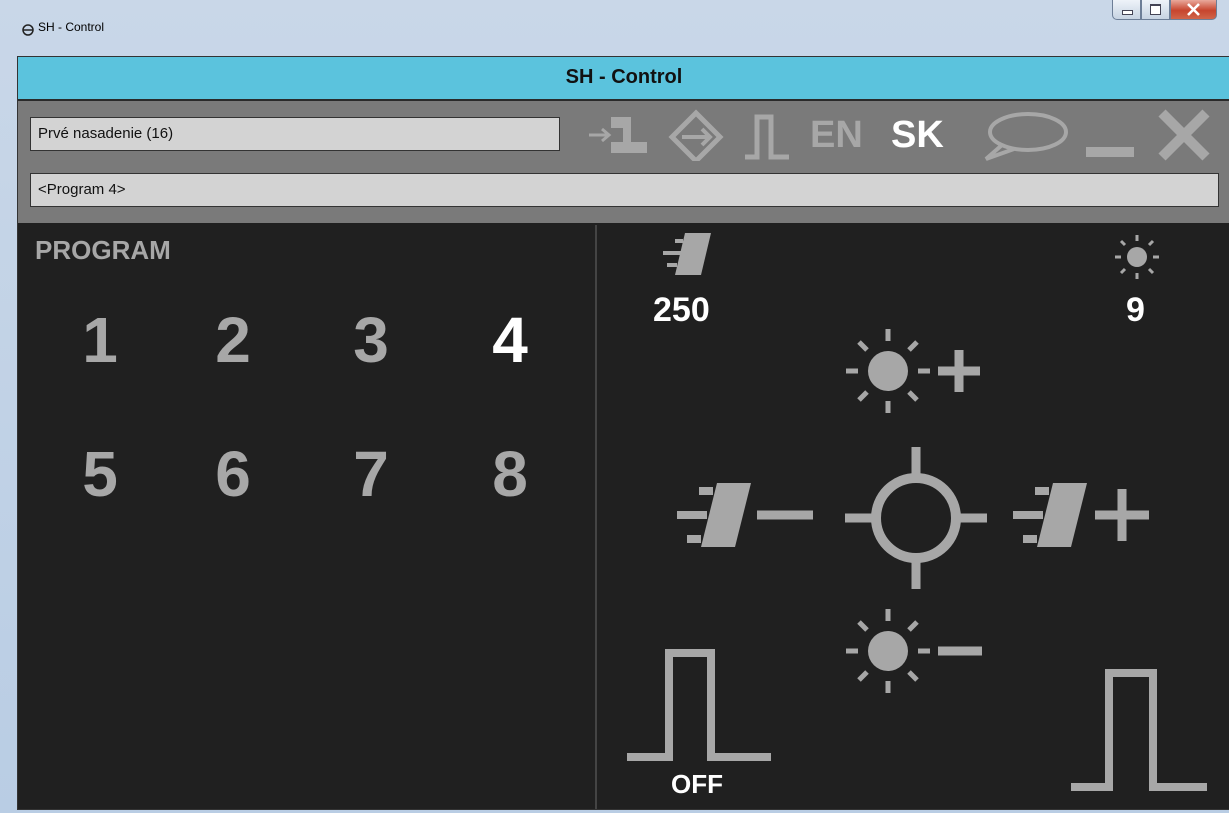  I want to click on brightness-plus-icon, so click(917, 371).